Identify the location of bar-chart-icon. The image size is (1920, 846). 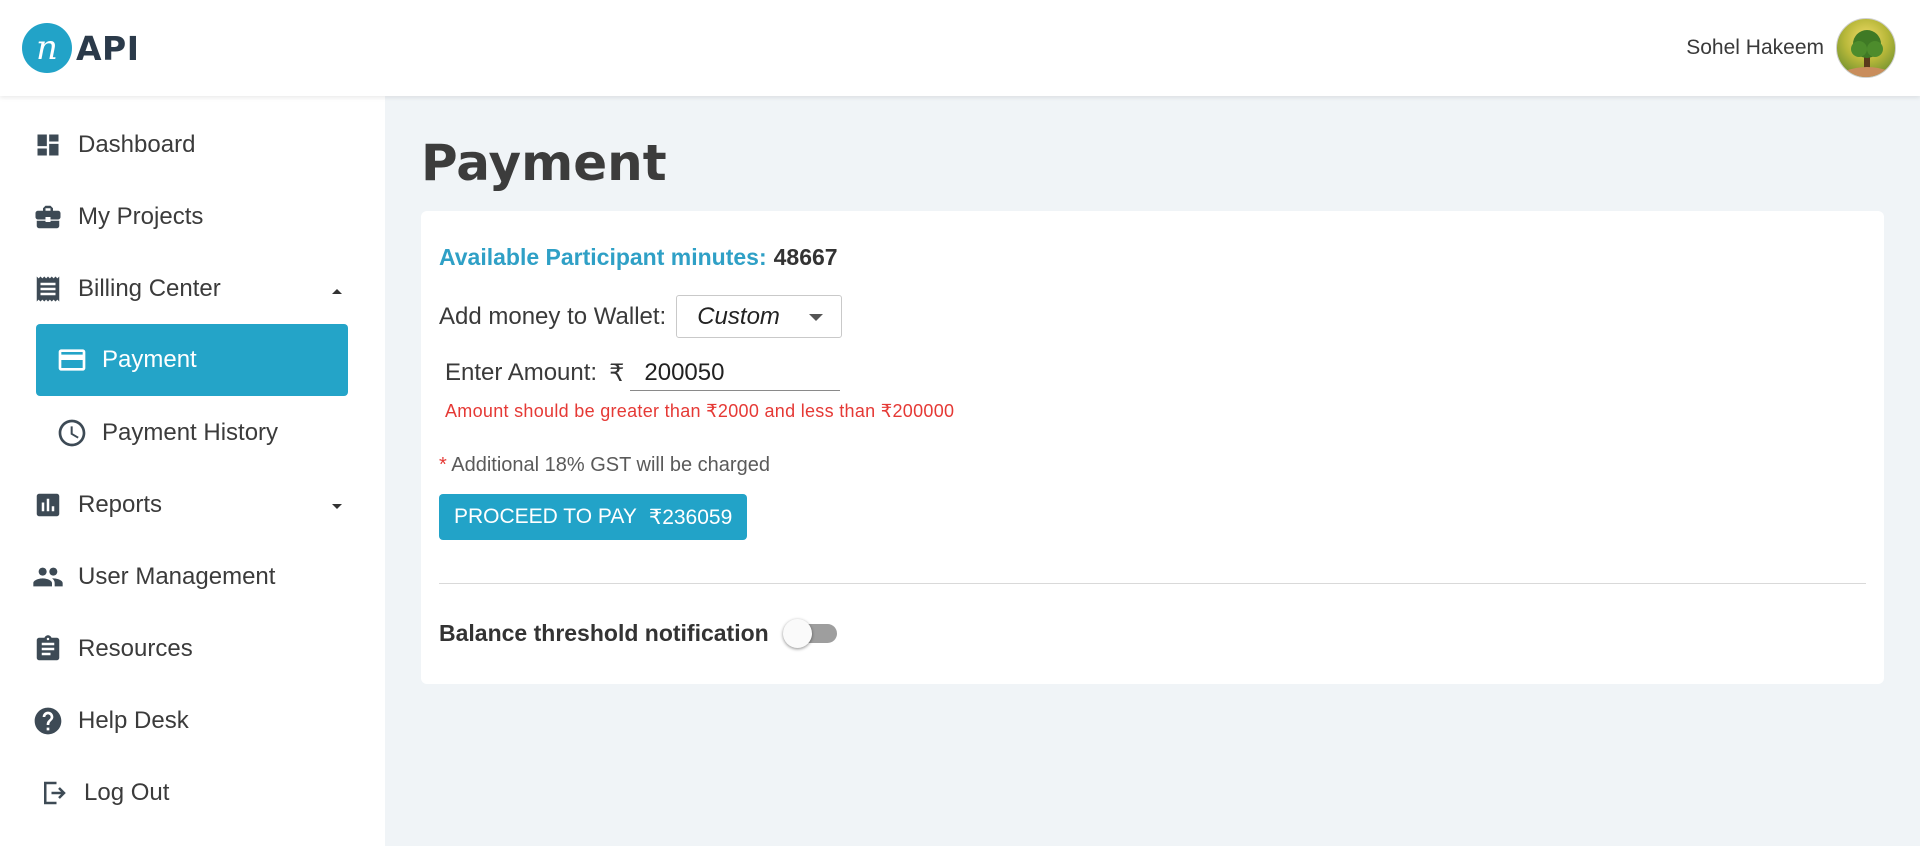
(48, 505).